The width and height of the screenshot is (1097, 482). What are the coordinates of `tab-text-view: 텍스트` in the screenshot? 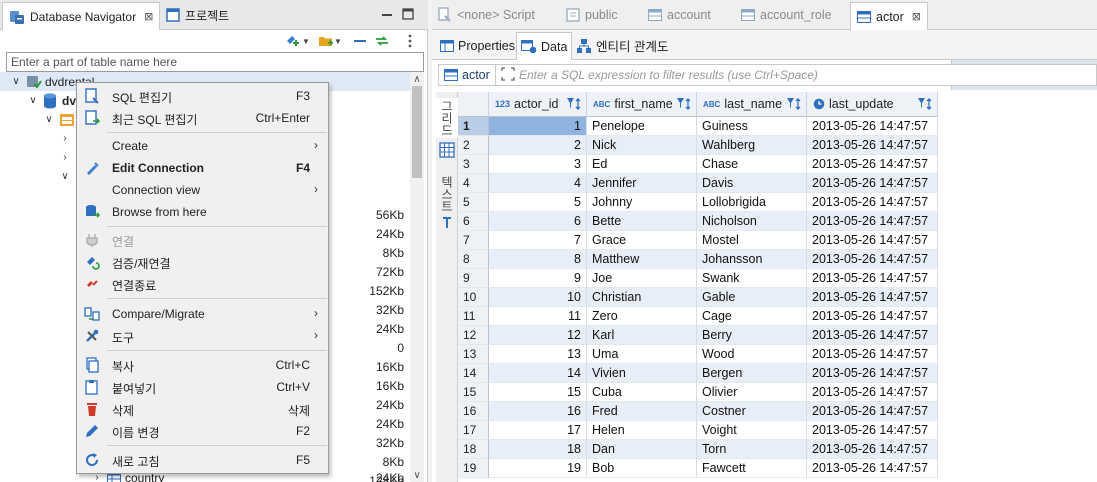 It's located at (447, 194).